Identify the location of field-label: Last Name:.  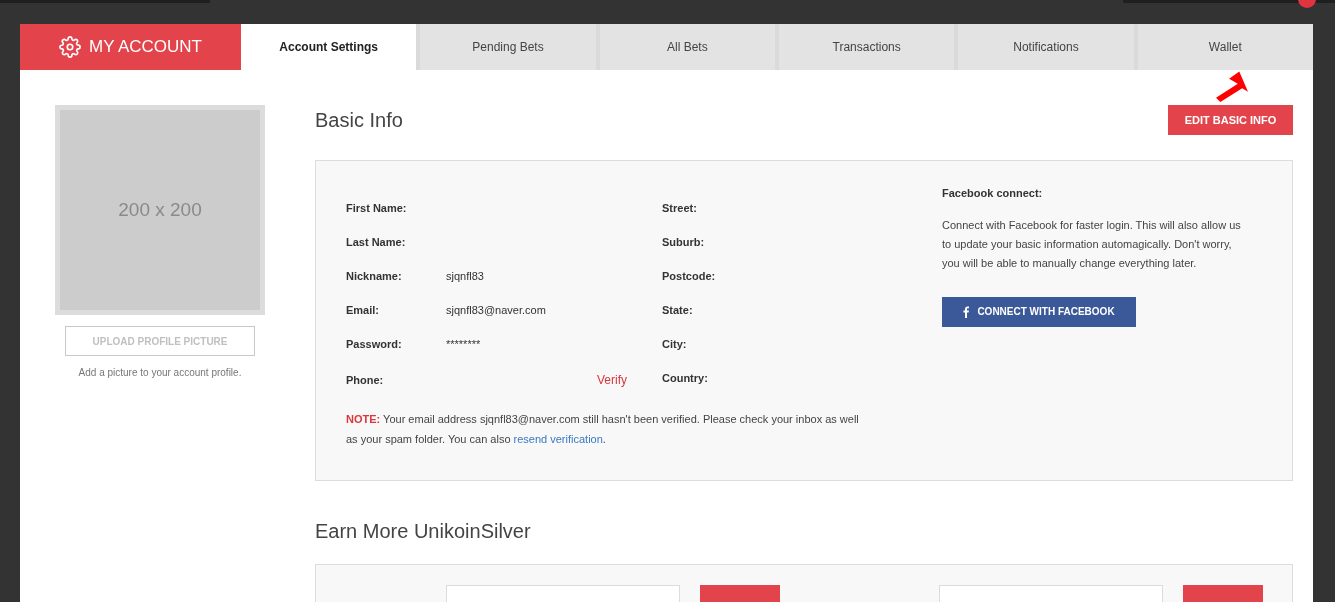
(376, 242).